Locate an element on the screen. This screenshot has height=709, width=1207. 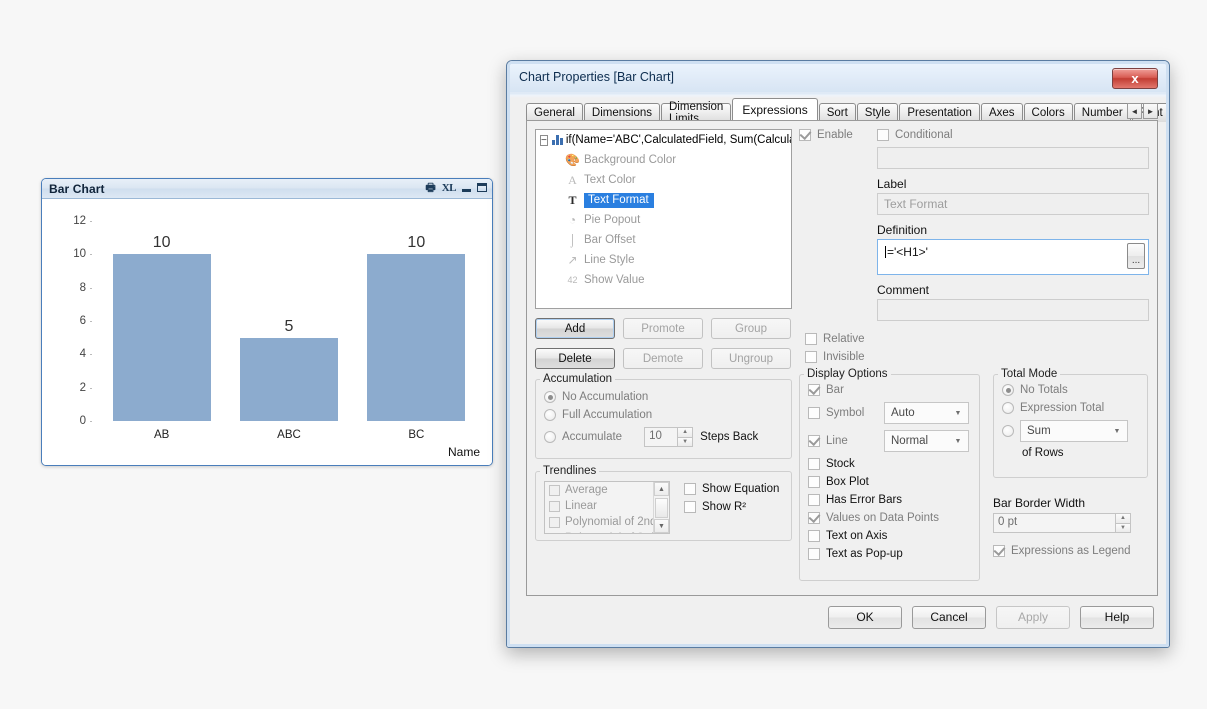
bar-border-width-stepper: 0 pt ▲ ▼ is located at coordinates (1062, 523).